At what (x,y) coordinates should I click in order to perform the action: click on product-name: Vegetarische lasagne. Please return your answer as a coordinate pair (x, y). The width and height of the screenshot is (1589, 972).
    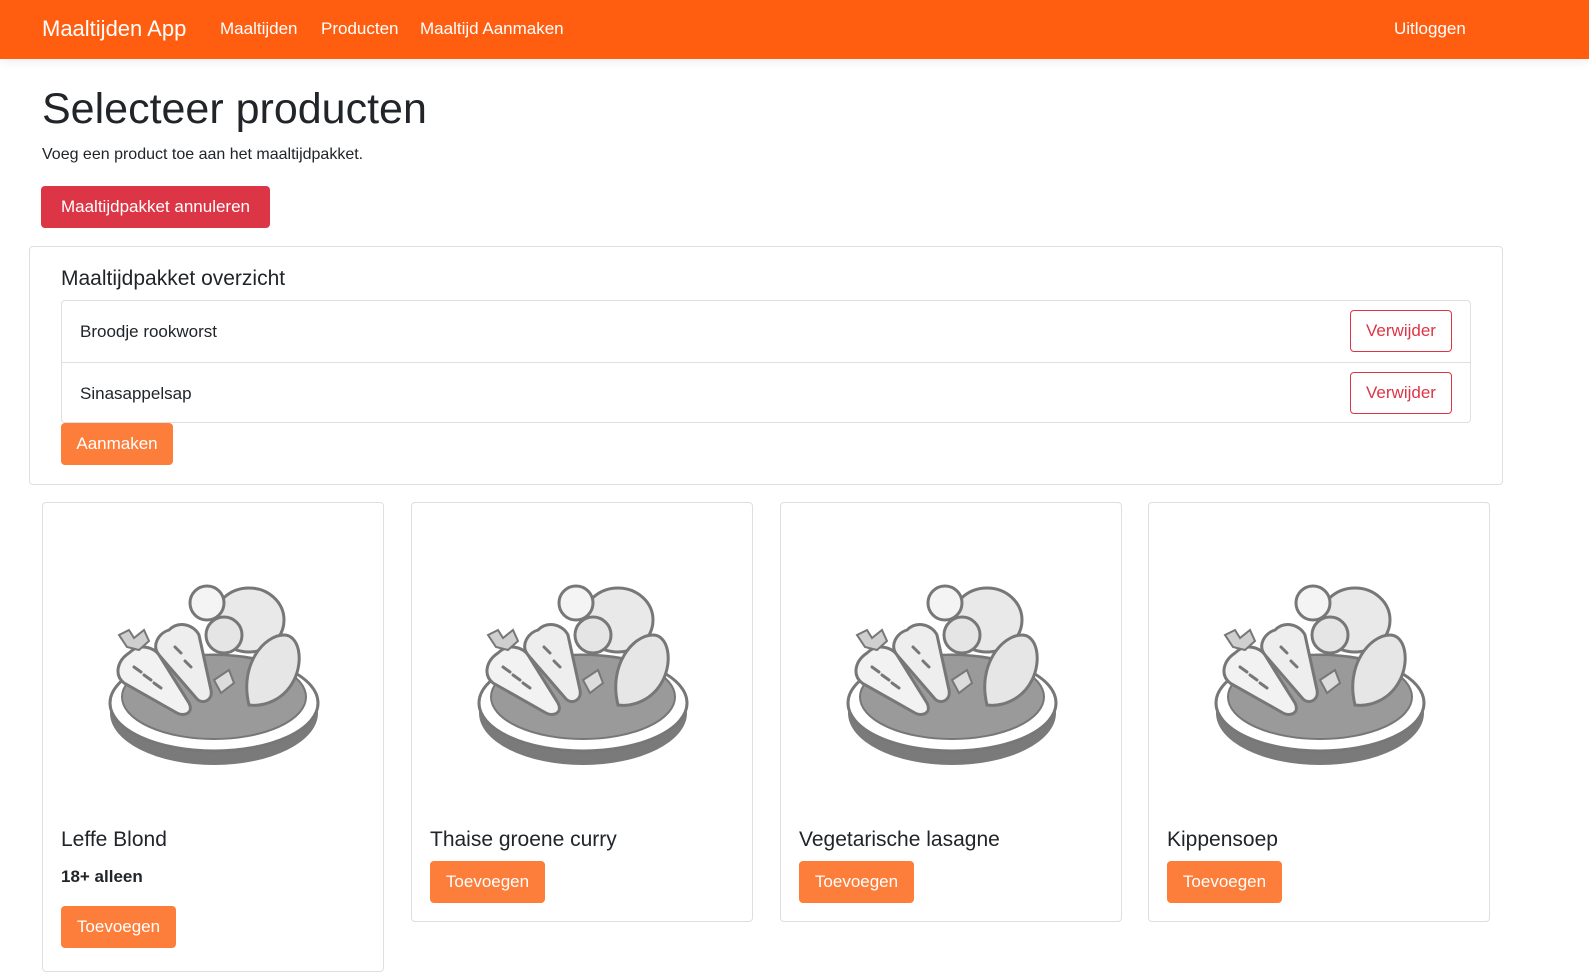
    Looking at the image, I should click on (899, 839).